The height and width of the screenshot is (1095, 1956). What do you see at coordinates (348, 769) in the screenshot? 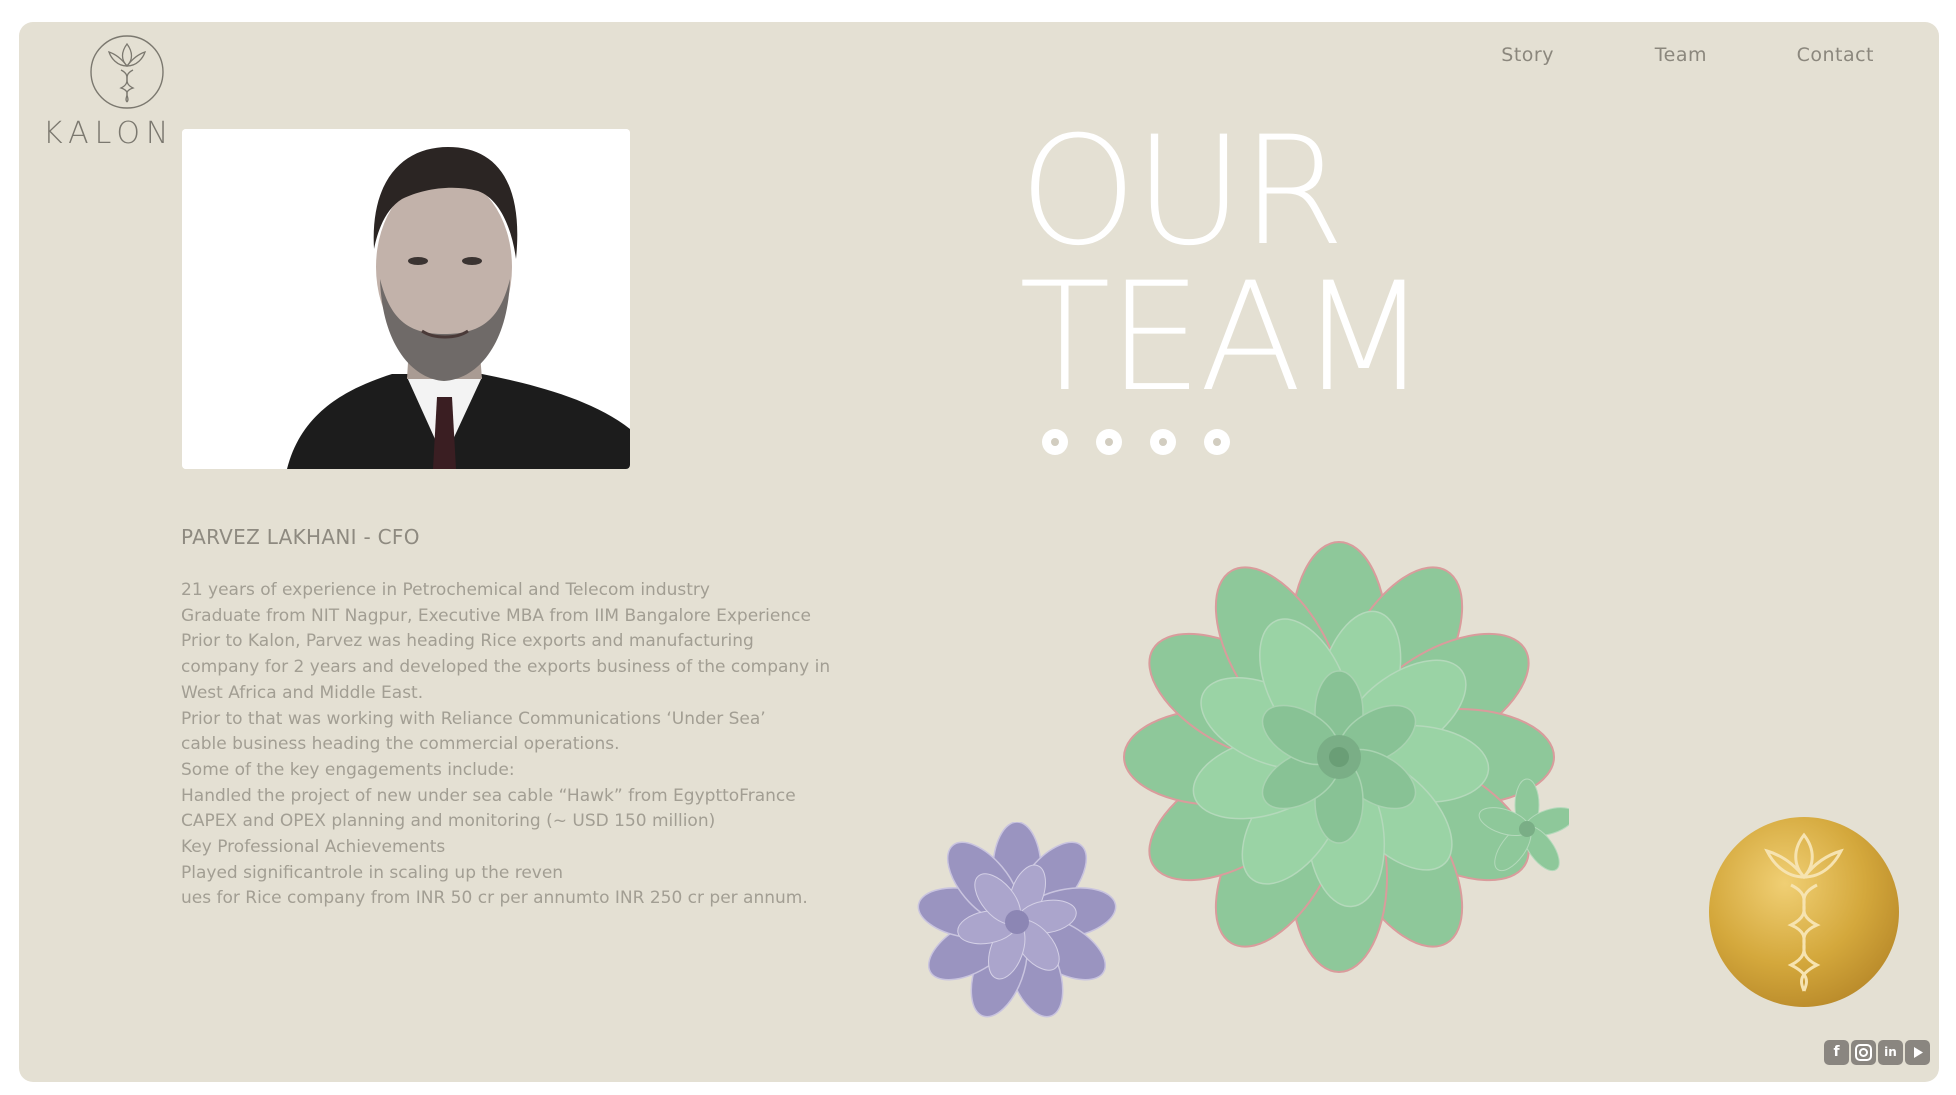
I see `bio-line: Some of the key engagements include:` at bounding box center [348, 769].